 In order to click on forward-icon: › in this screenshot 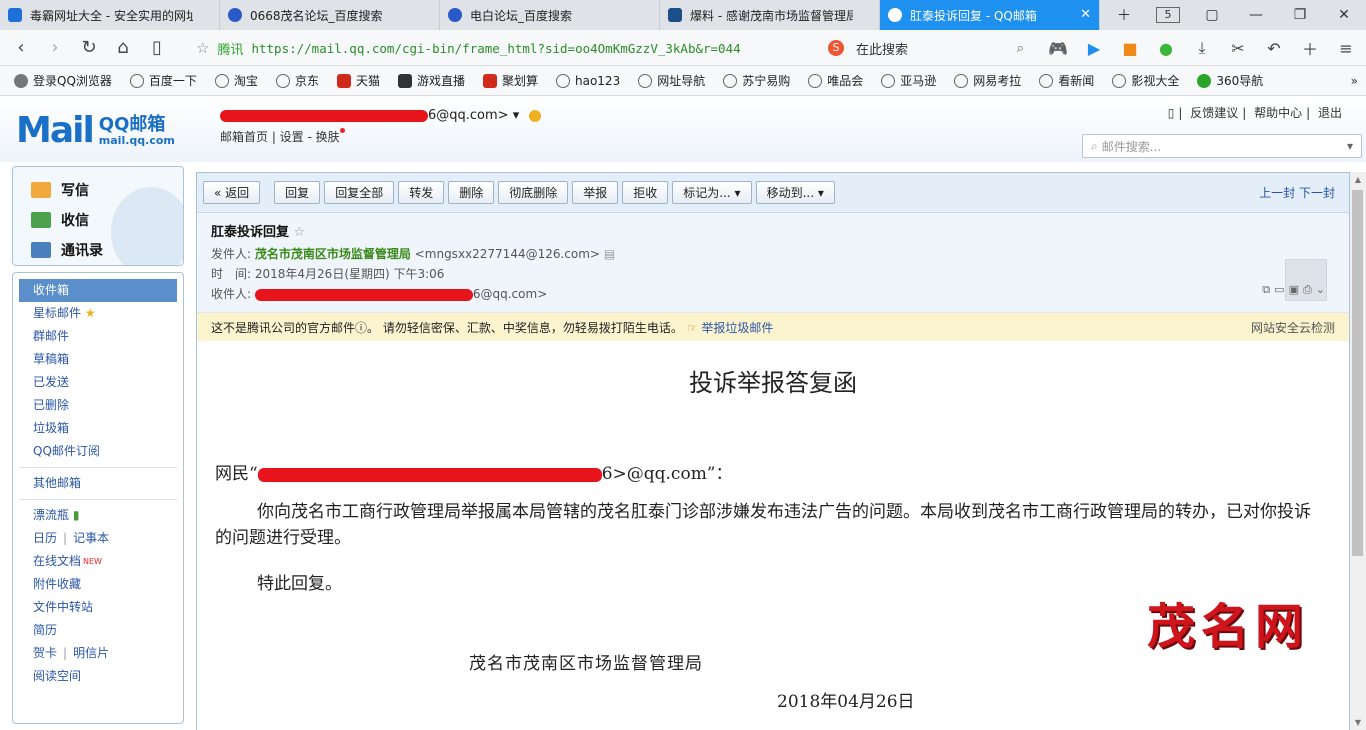, I will do `click(55, 47)`.